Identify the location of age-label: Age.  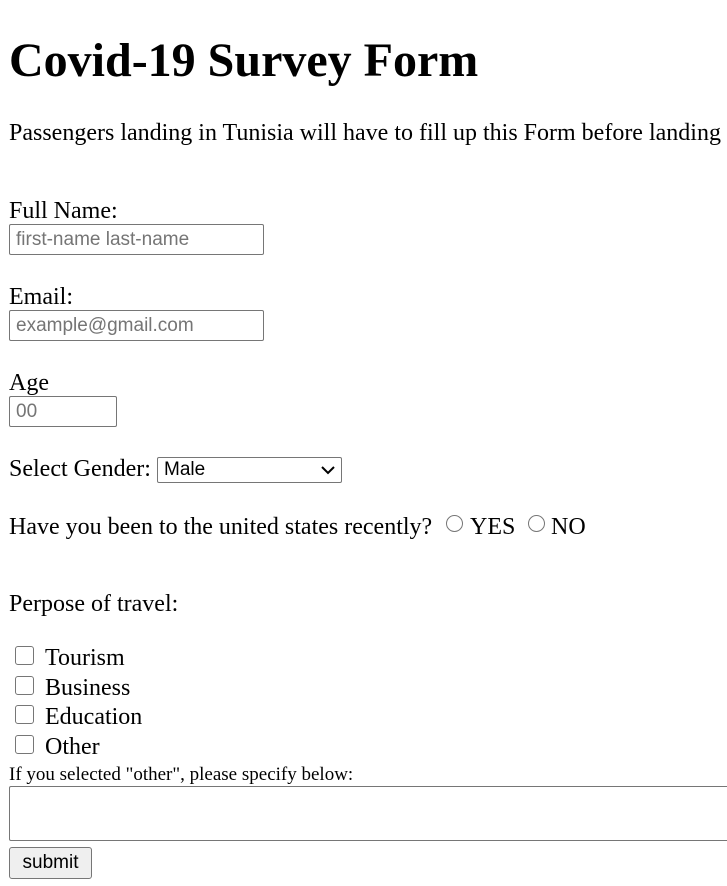
(29, 383).